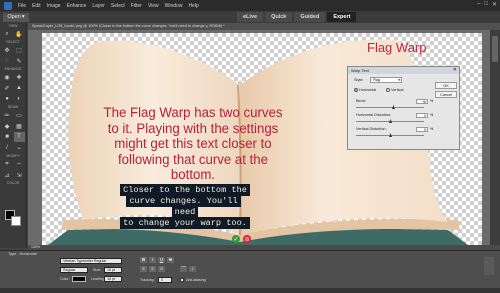  Describe the element at coordinates (422, 101) in the screenshot. I see `bend-value-field: +6` at that location.